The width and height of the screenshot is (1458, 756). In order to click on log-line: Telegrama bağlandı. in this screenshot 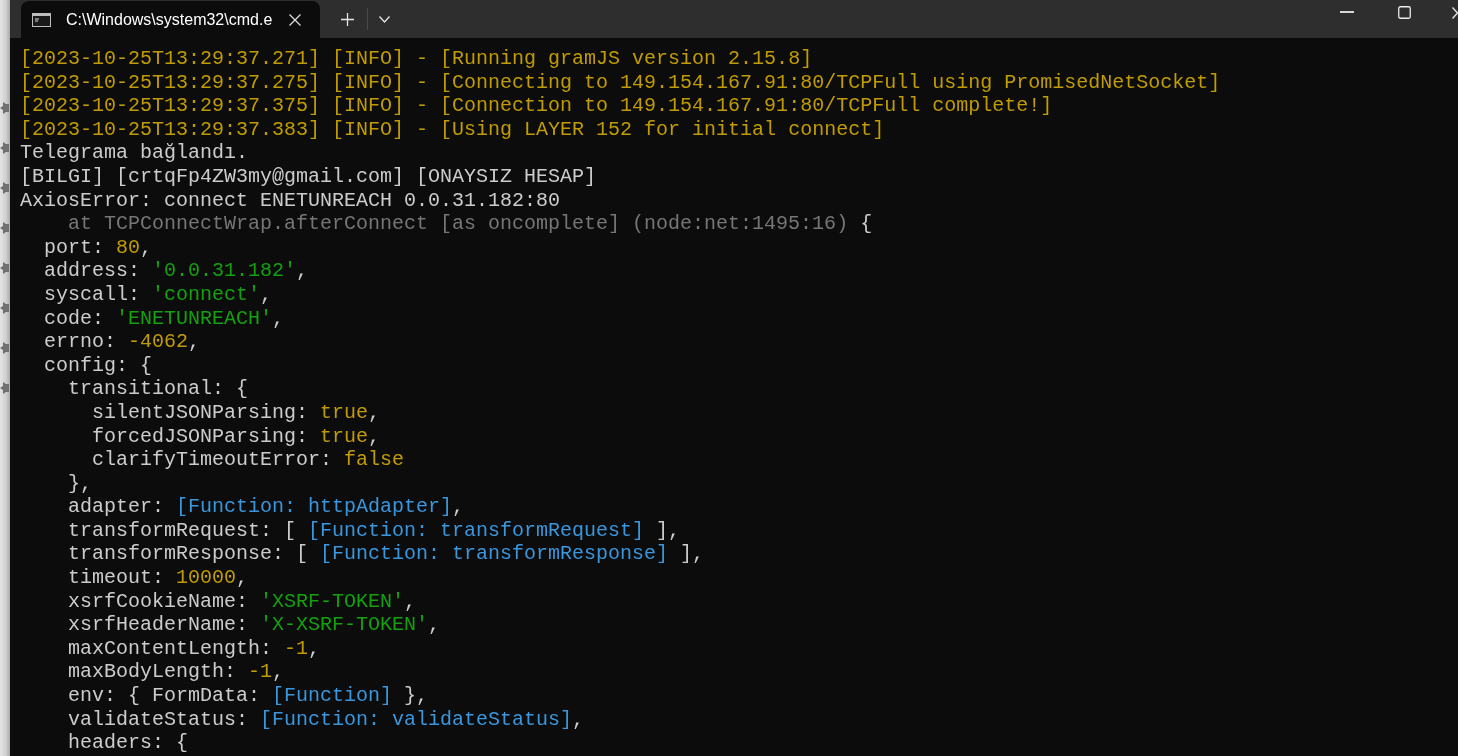, I will do `click(134, 153)`.